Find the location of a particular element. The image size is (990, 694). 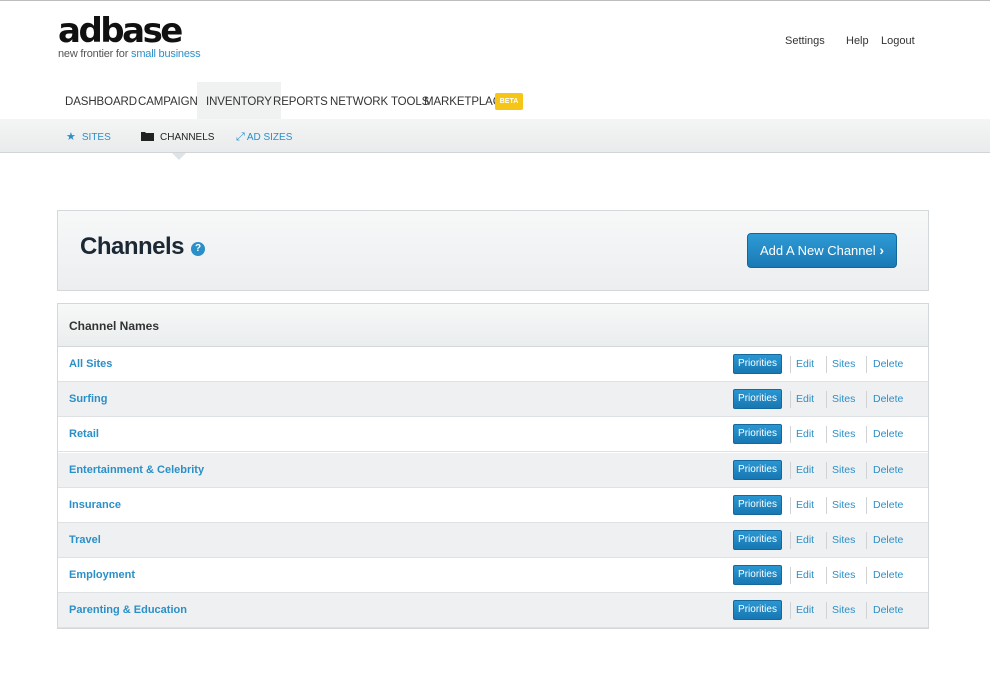

star-icon: ★ is located at coordinates (71, 137).